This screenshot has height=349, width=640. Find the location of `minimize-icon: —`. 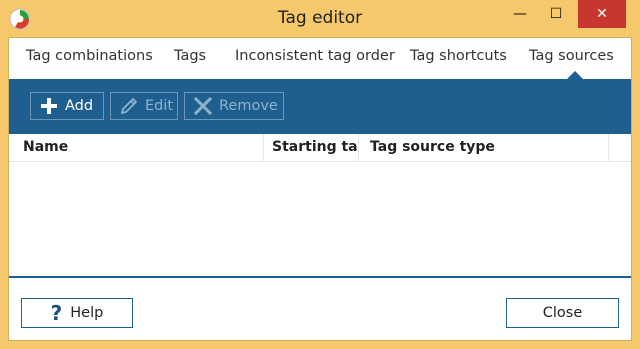

minimize-icon: — is located at coordinates (520, 14).